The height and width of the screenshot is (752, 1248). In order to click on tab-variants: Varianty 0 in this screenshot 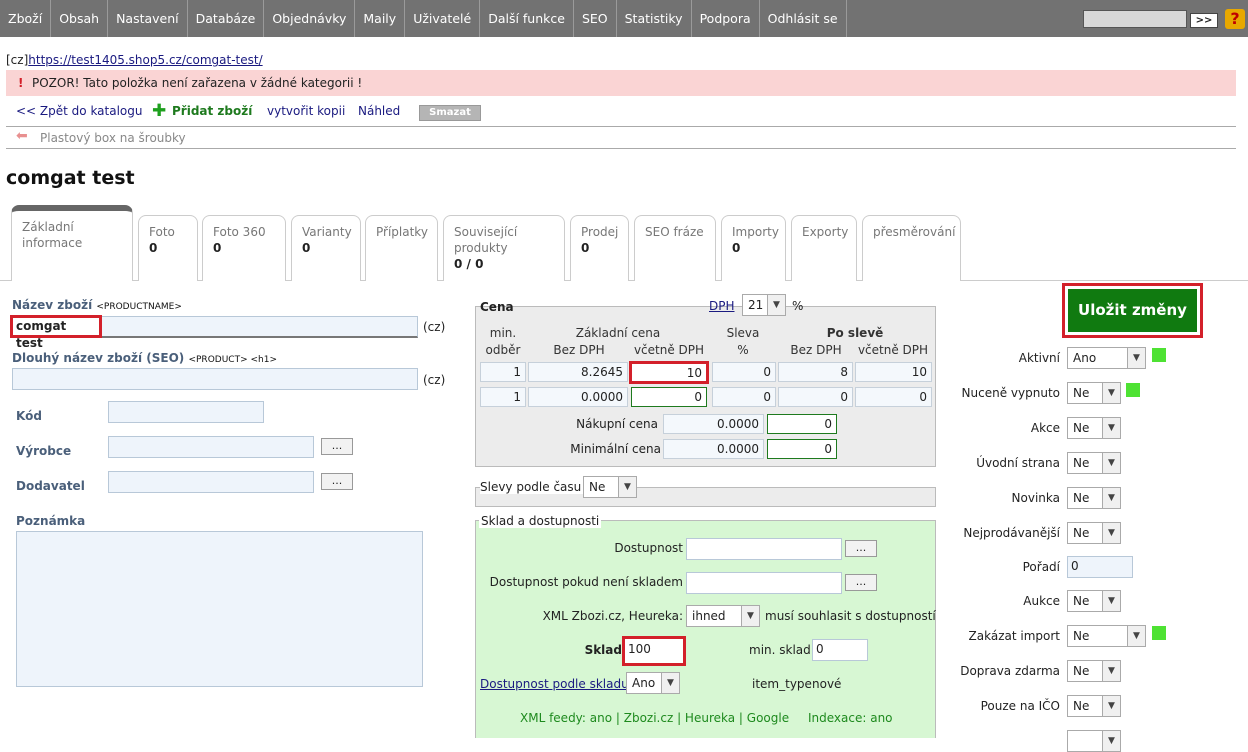, I will do `click(326, 248)`.